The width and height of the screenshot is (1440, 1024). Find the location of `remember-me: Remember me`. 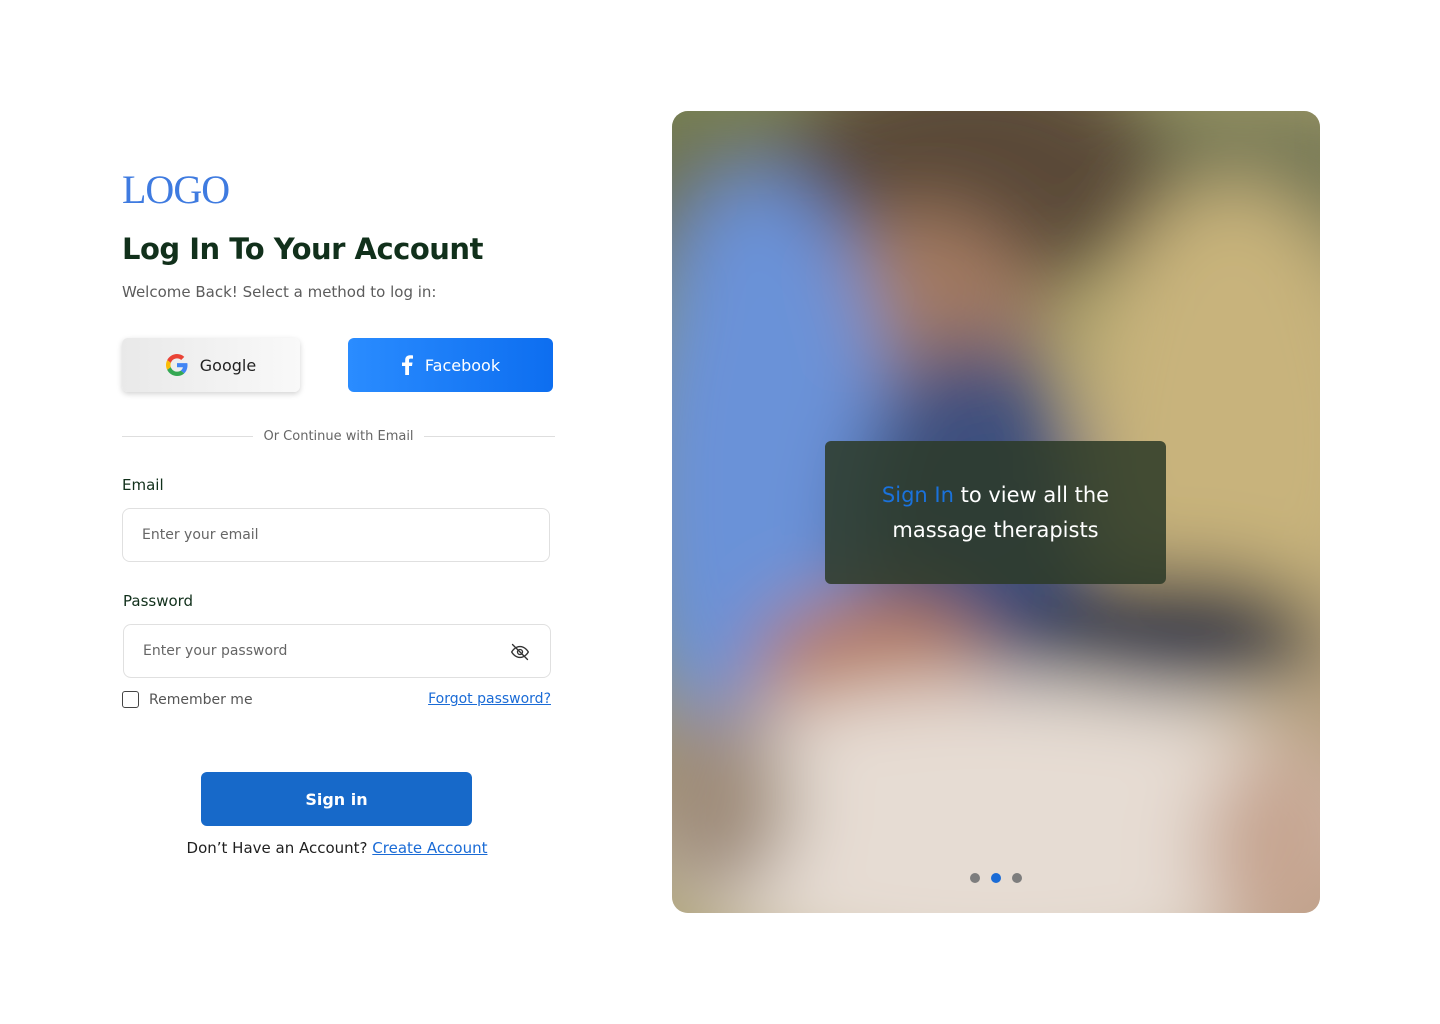

remember-me: Remember me is located at coordinates (187, 699).